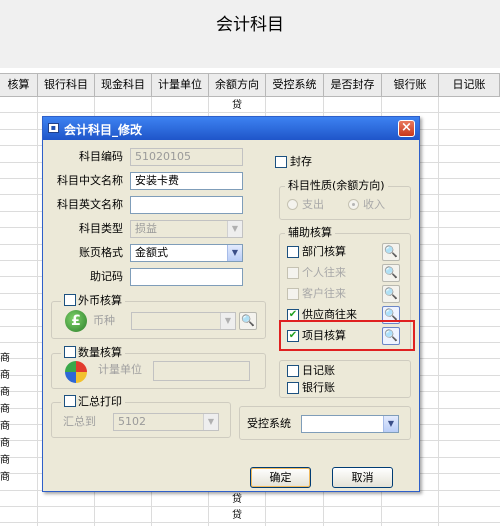 This screenshot has width=500, height=526. What do you see at coordinates (104, 320) in the screenshot?
I see `currency-label: 币种` at bounding box center [104, 320].